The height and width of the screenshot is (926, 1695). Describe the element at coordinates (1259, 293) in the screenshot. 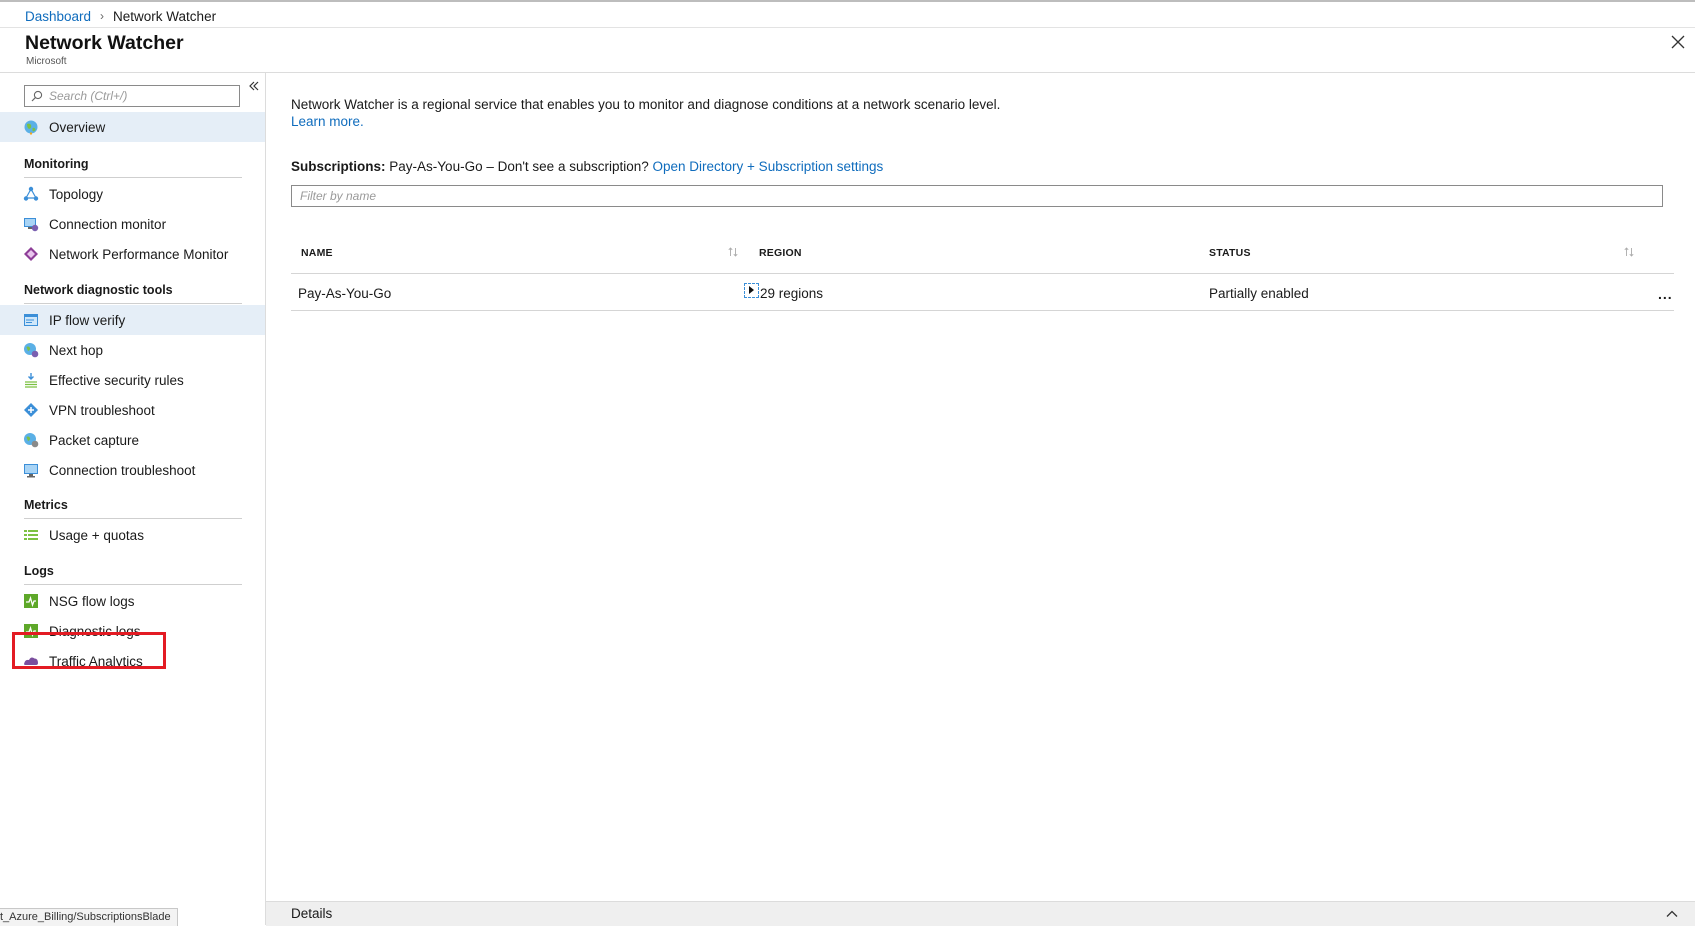

I see `row-status: Partially enabled` at that location.